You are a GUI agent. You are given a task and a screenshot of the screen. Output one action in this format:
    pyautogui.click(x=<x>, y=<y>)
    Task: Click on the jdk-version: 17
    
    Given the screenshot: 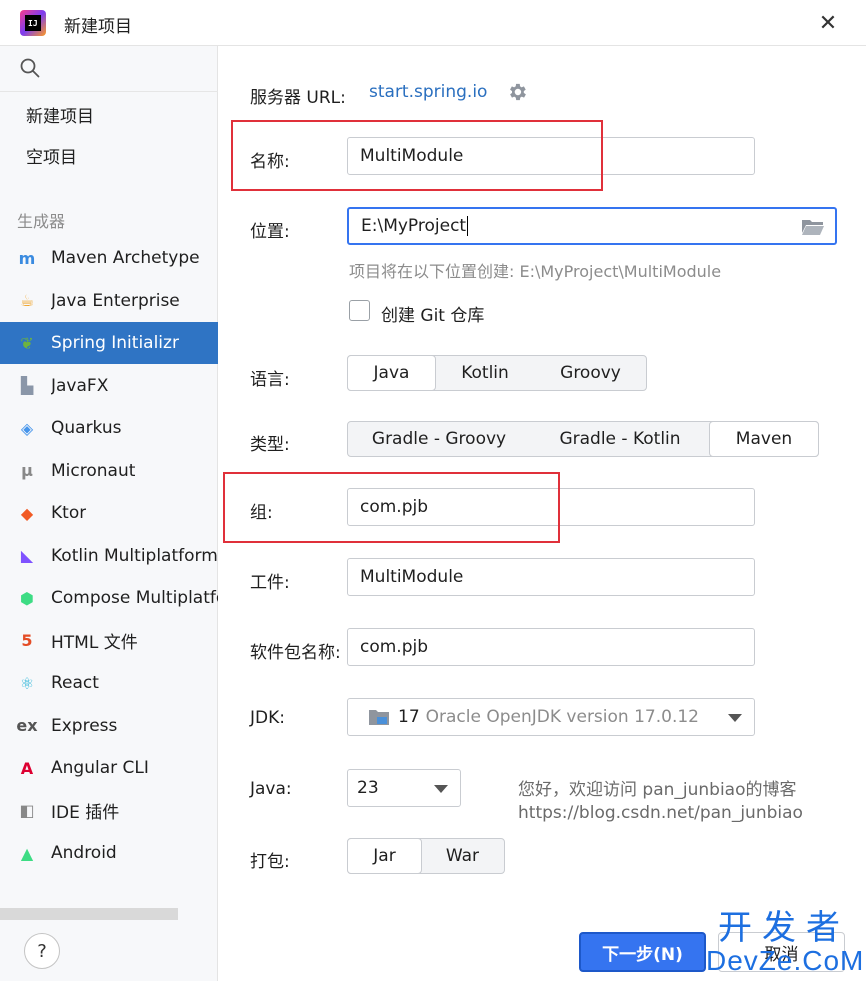 What is the action you would take?
    pyautogui.click(x=409, y=717)
    